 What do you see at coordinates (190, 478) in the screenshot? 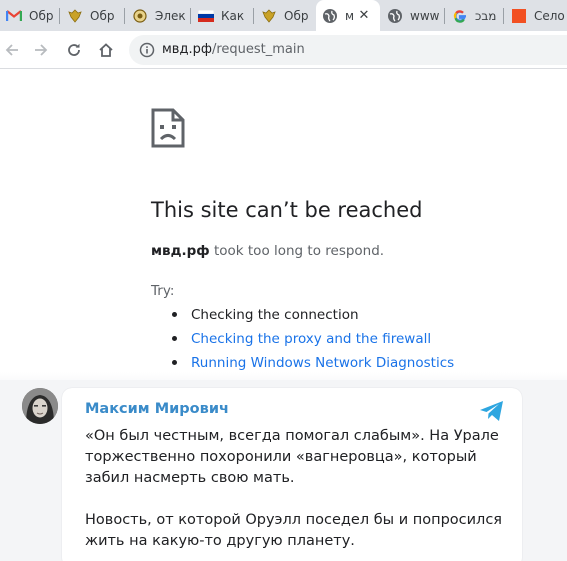
I see `post-text-line: забил насмерть свою мать.` at bounding box center [190, 478].